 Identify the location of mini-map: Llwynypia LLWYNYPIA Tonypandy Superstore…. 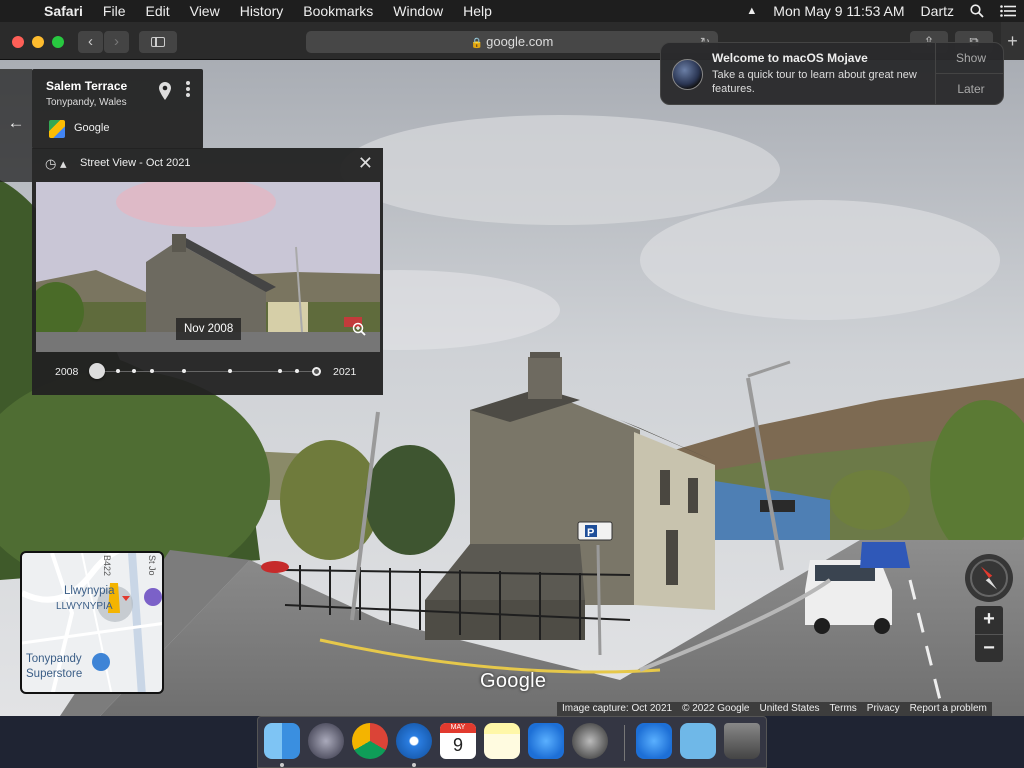
(92, 622).